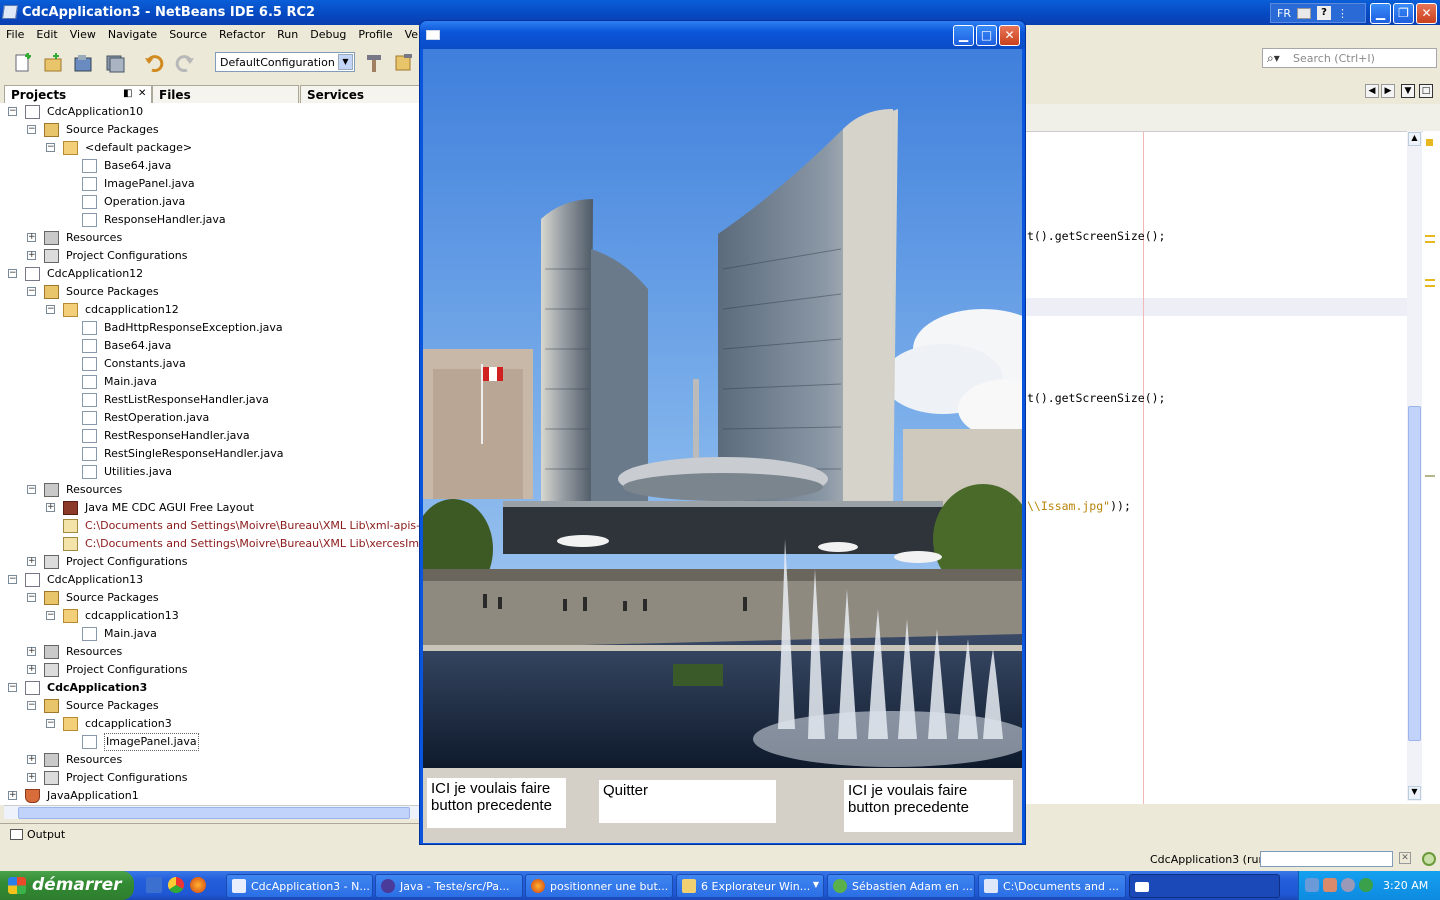  Describe the element at coordinates (287, 34) in the screenshot. I see `menu-run: Run` at that location.